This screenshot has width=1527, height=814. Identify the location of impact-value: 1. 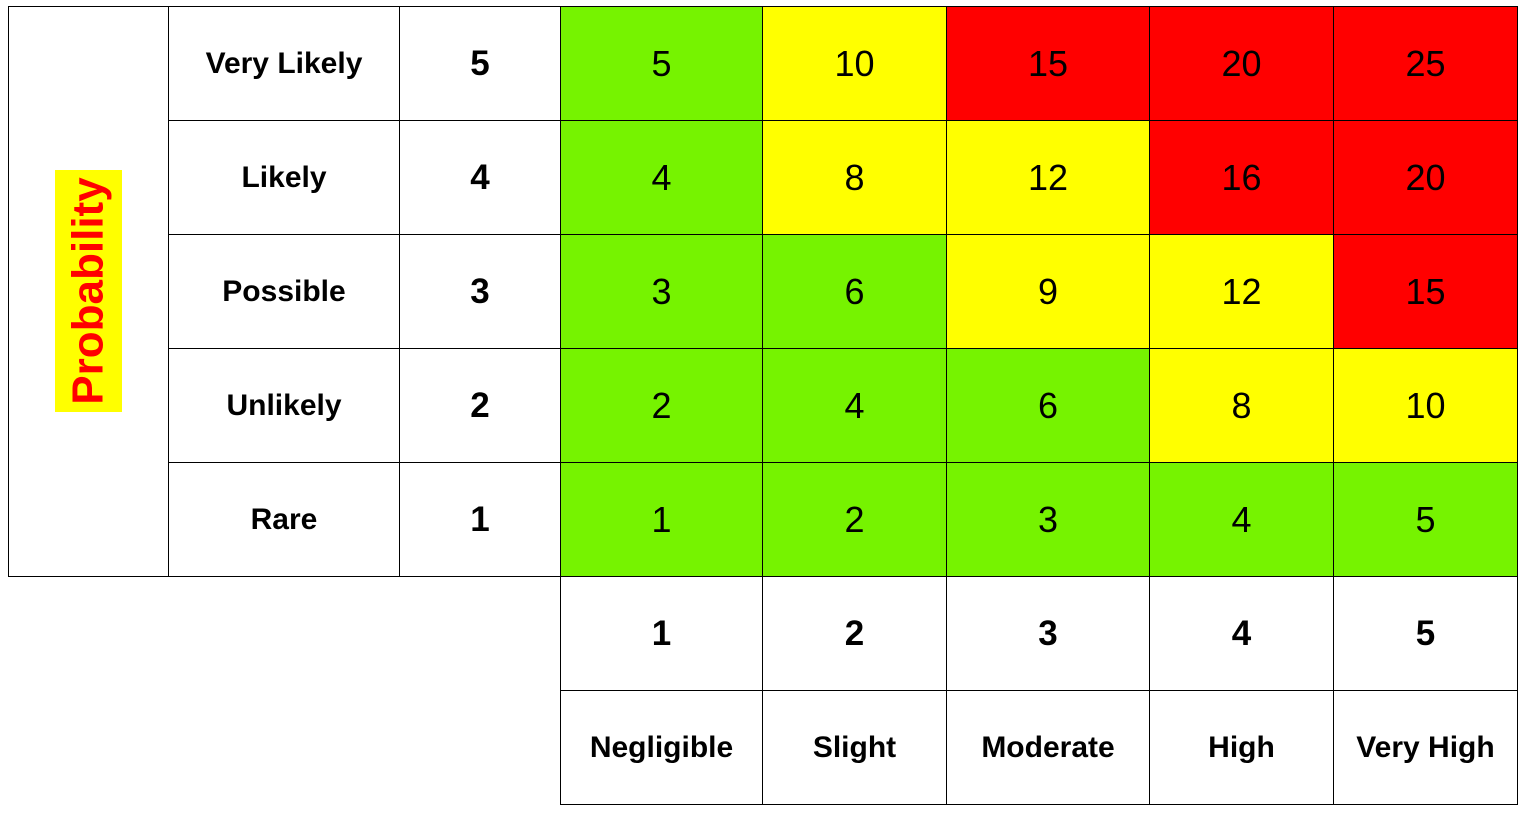
(661, 633).